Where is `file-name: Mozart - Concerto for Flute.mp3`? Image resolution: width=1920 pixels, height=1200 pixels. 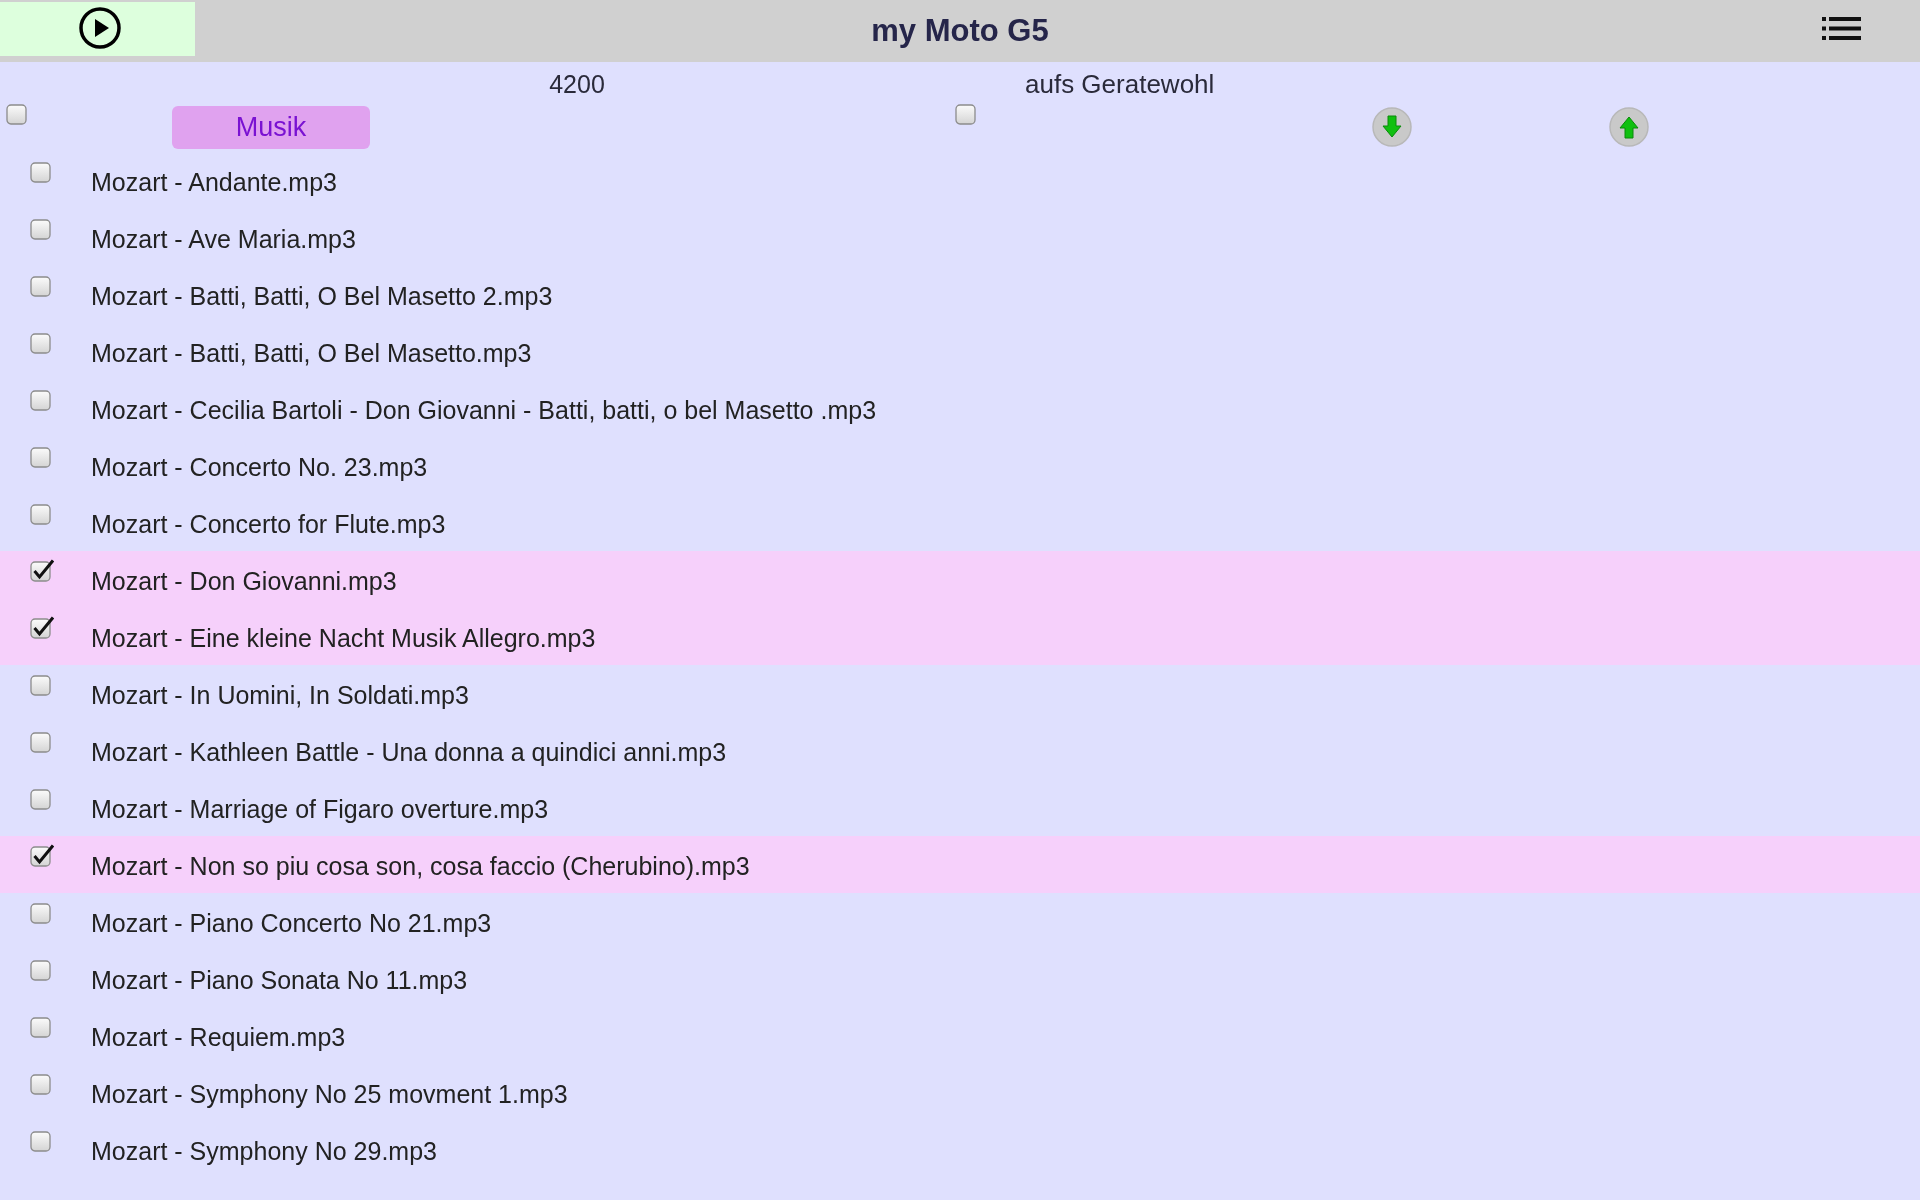
file-name: Mozart - Concerto for Flute.mp3 is located at coordinates (268, 524).